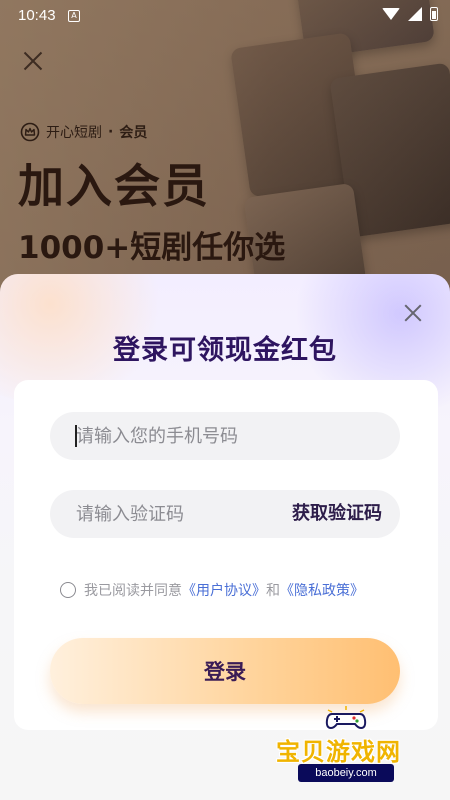 Image resolution: width=450 pixels, height=800 pixels. What do you see at coordinates (114, 186) in the screenshot?
I see `hero-title: 加入会员` at bounding box center [114, 186].